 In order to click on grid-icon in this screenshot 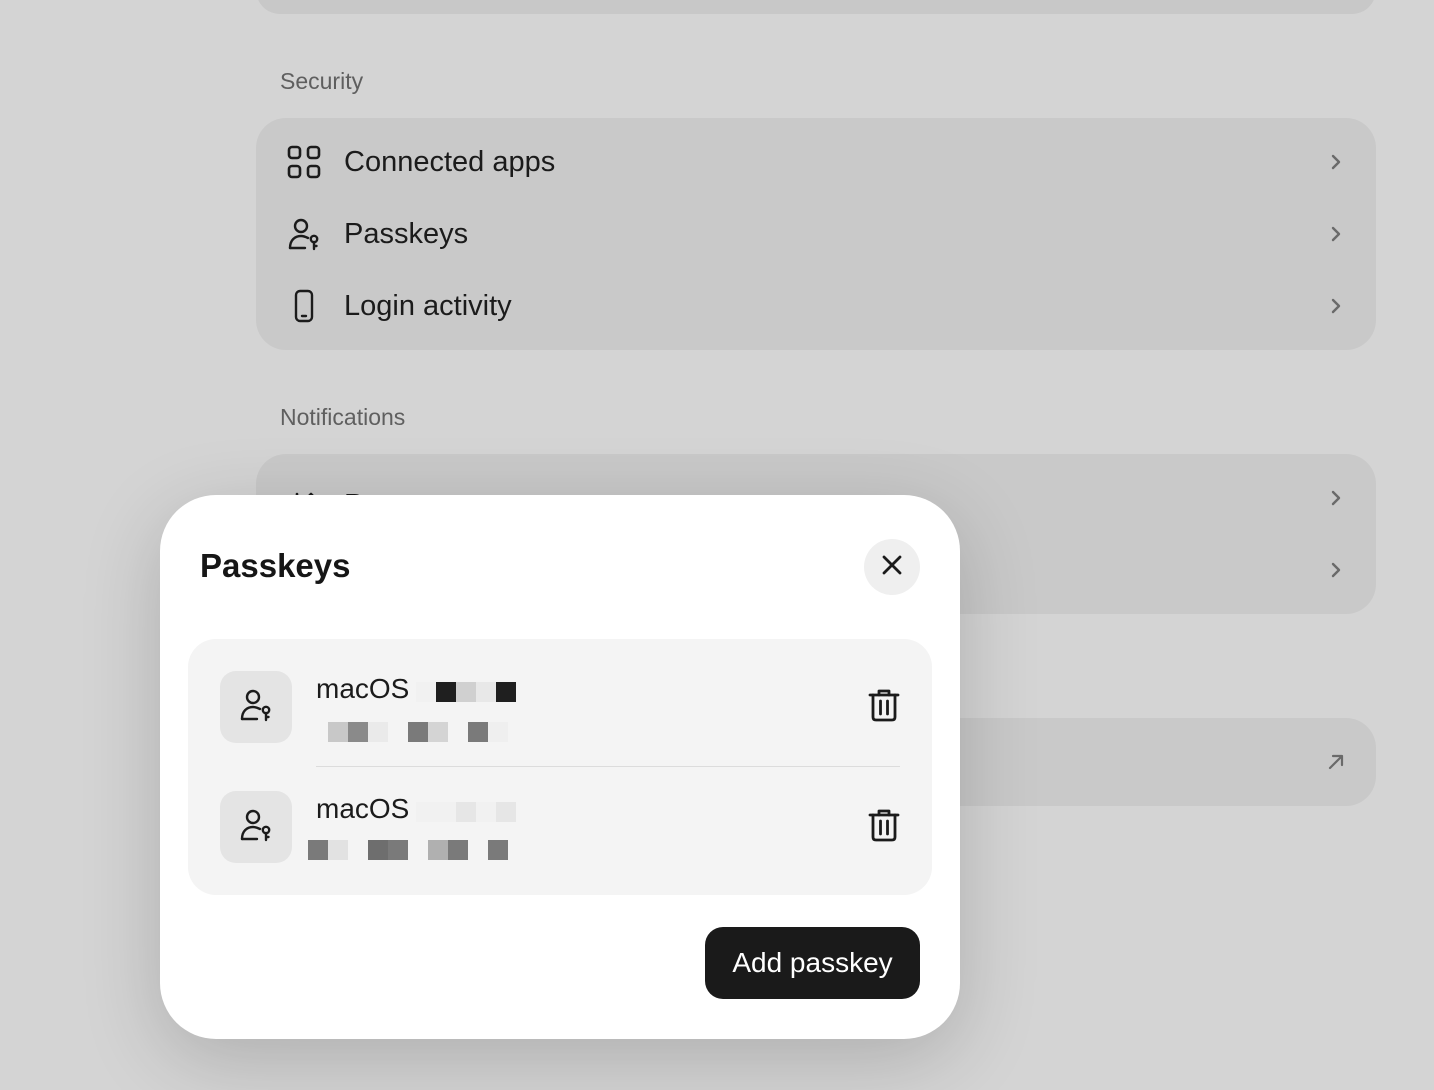, I will do `click(304, 162)`.